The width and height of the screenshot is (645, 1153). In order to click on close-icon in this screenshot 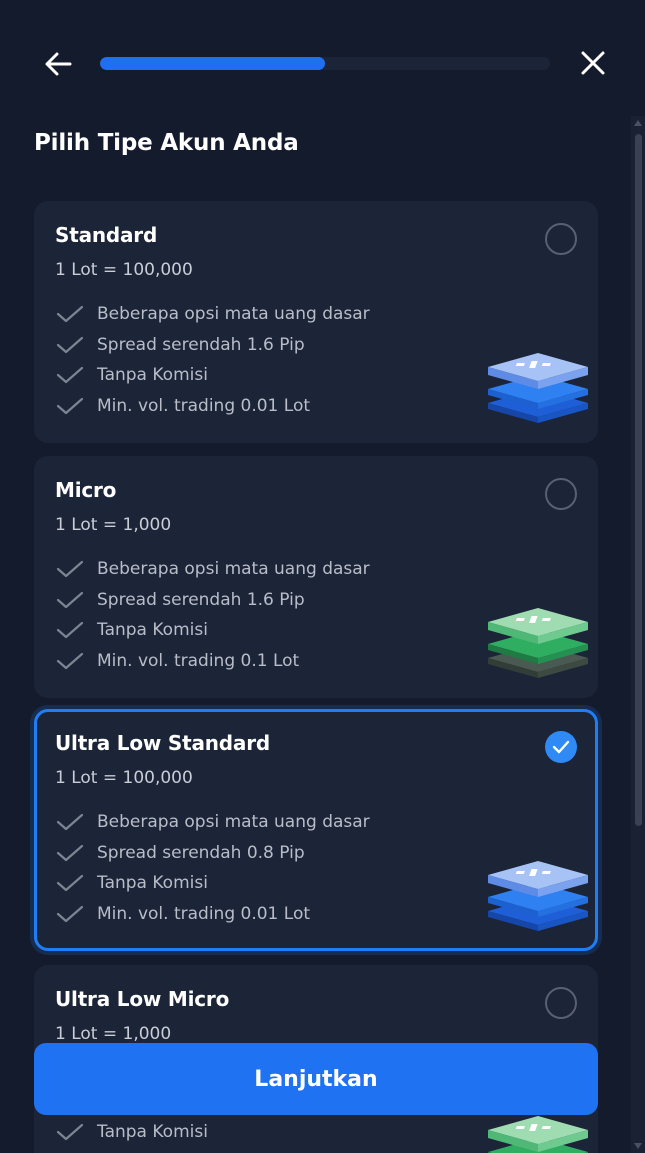, I will do `click(593, 63)`.